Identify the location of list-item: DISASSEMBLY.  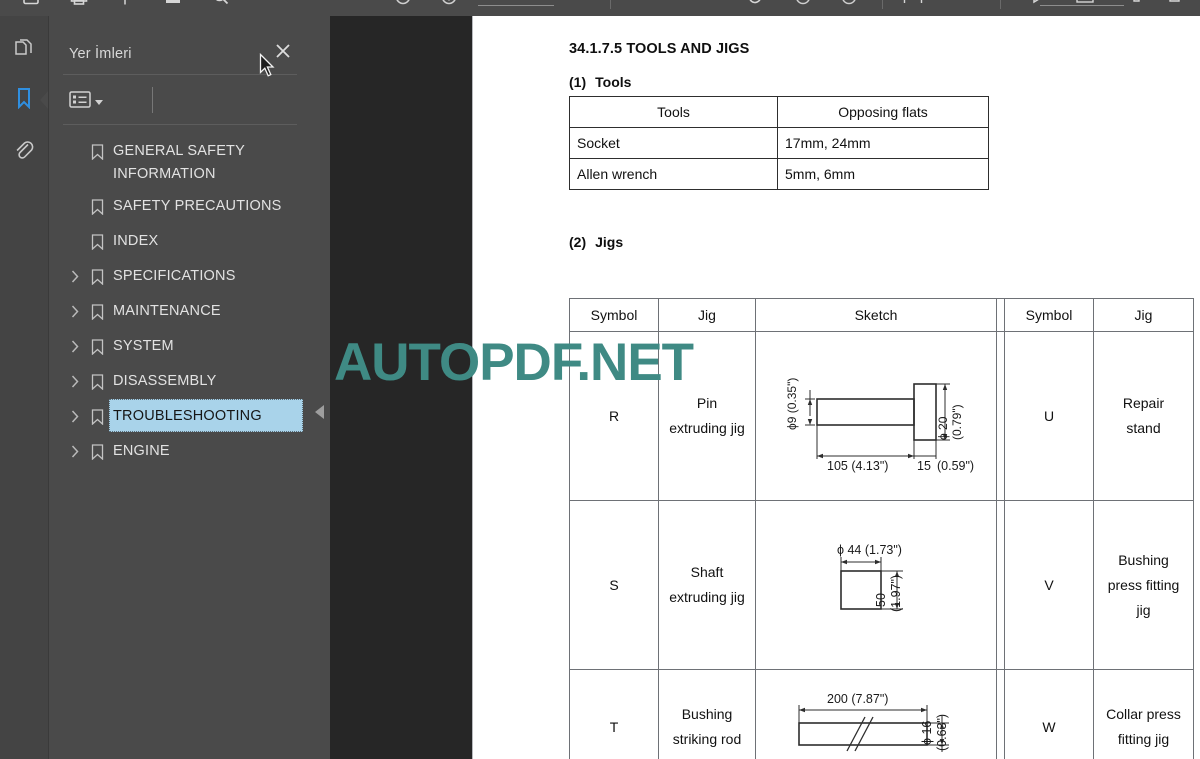
(180, 381).